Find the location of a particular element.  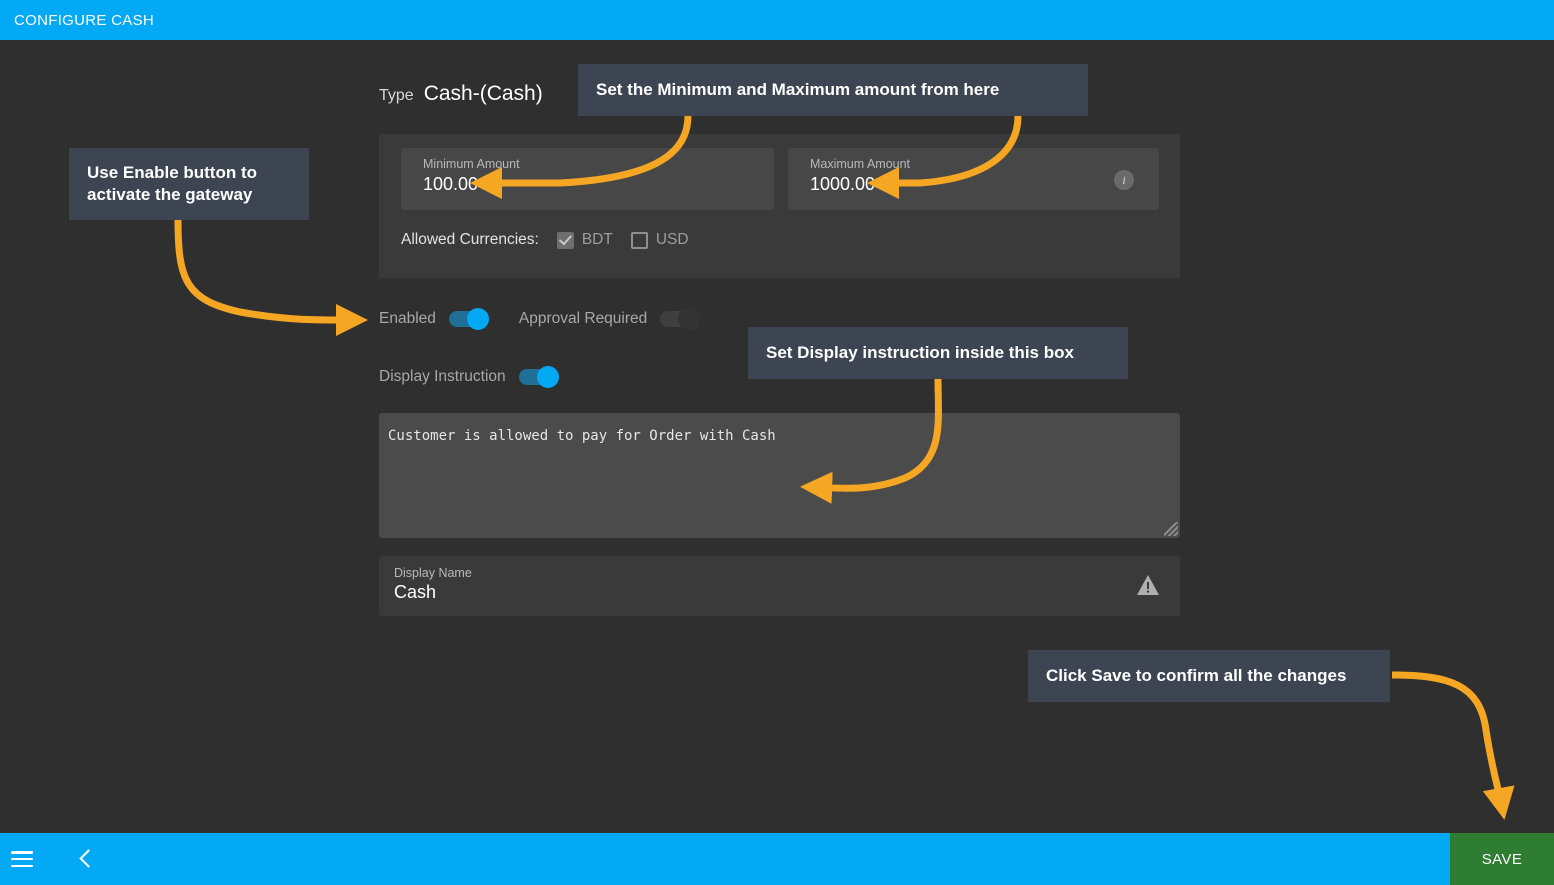

warning-icon is located at coordinates (1148, 585).